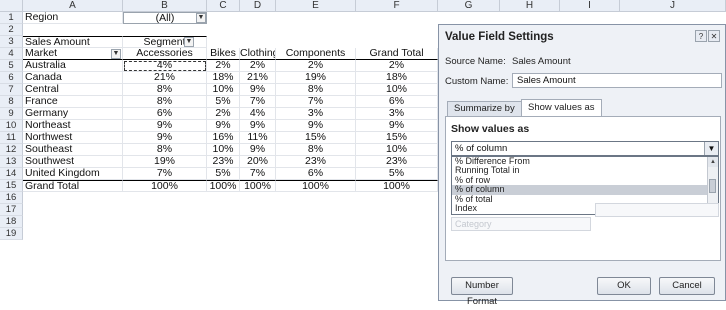 Image resolution: width=726 pixels, height=310 pixels. Describe the element at coordinates (617, 80) in the screenshot. I see `custom-name-input: Sales Amount` at that location.